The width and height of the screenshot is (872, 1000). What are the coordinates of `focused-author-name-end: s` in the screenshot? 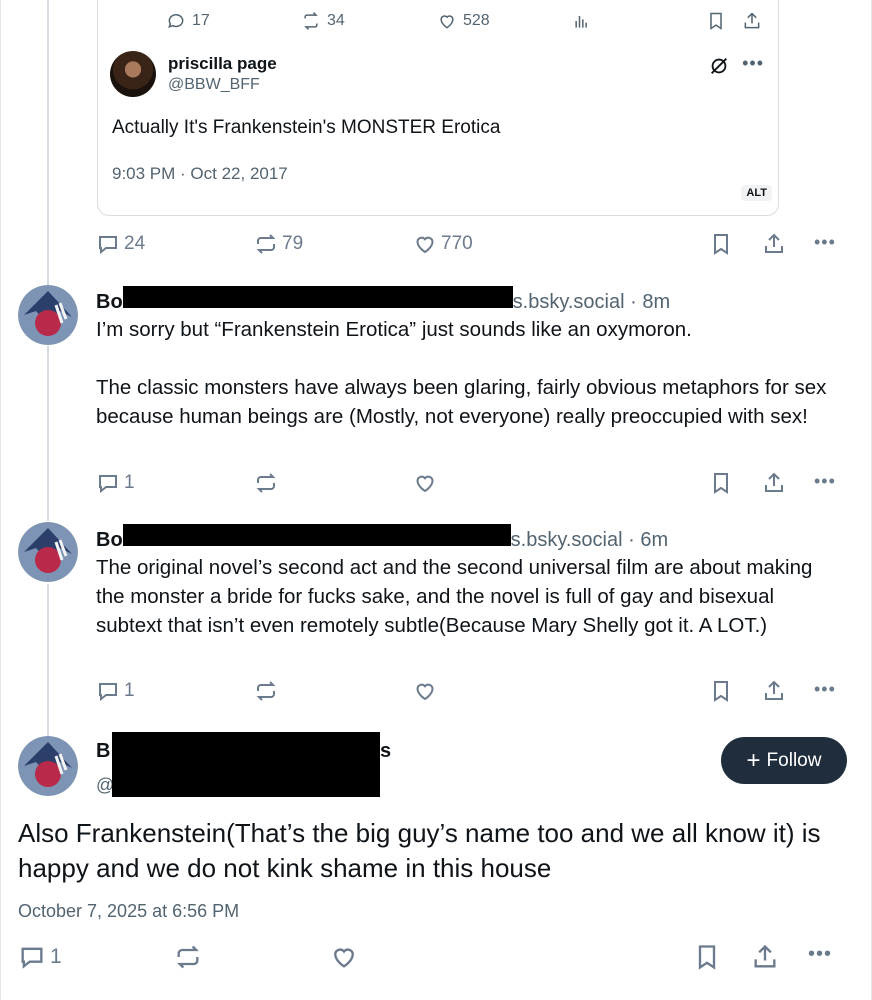 It's located at (386, 751).